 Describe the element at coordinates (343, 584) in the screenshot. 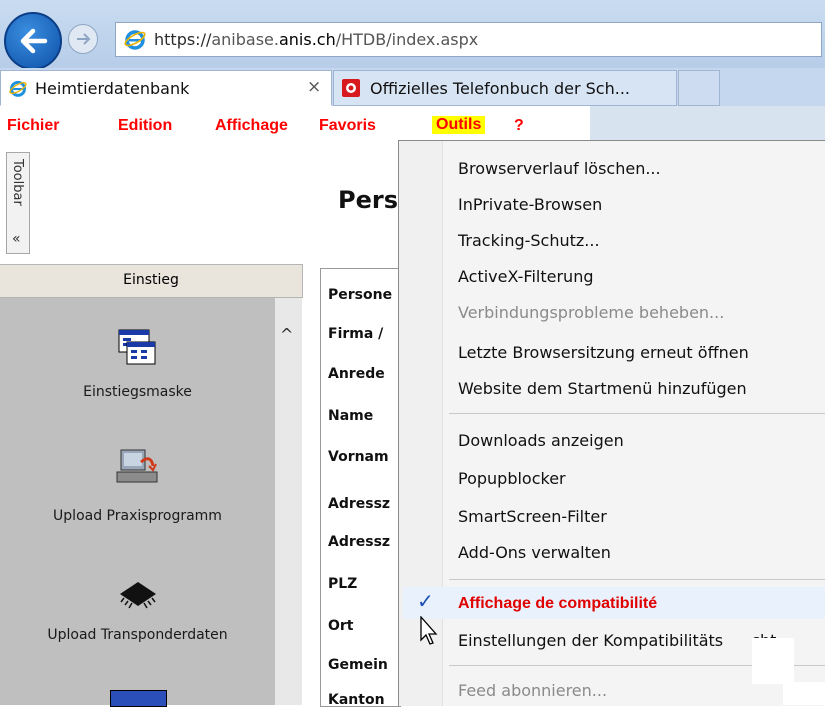

I see `form-label: PLZ` at that location.